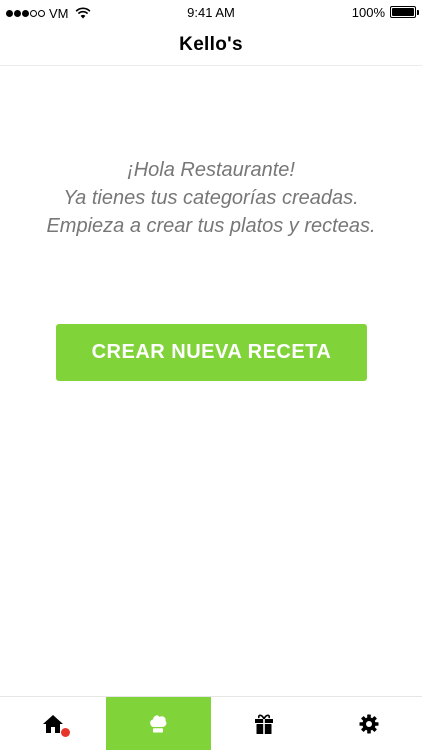 This screenshot has width=422, height=750. I want to click on app-title: Kello's, so click(211, 44).